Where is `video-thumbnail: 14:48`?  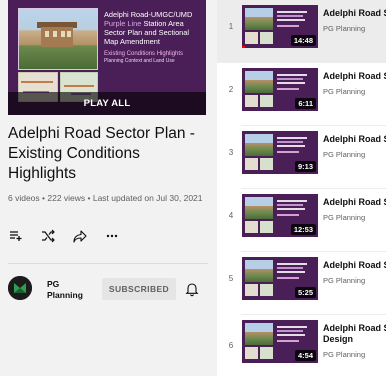 video-thumbnail: 14:48 is located at coordinates (280, 26).